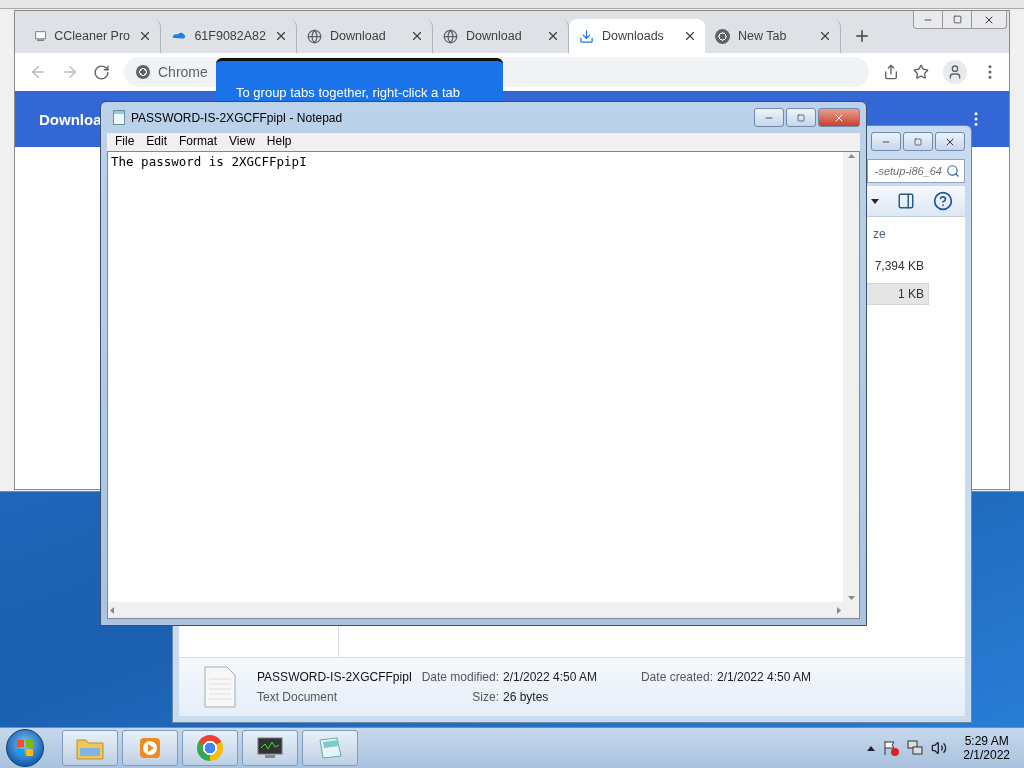  What do you see at coordinates (220, 687) in the screenshot?
I see `document-icon` at bounding box center [220, 687].